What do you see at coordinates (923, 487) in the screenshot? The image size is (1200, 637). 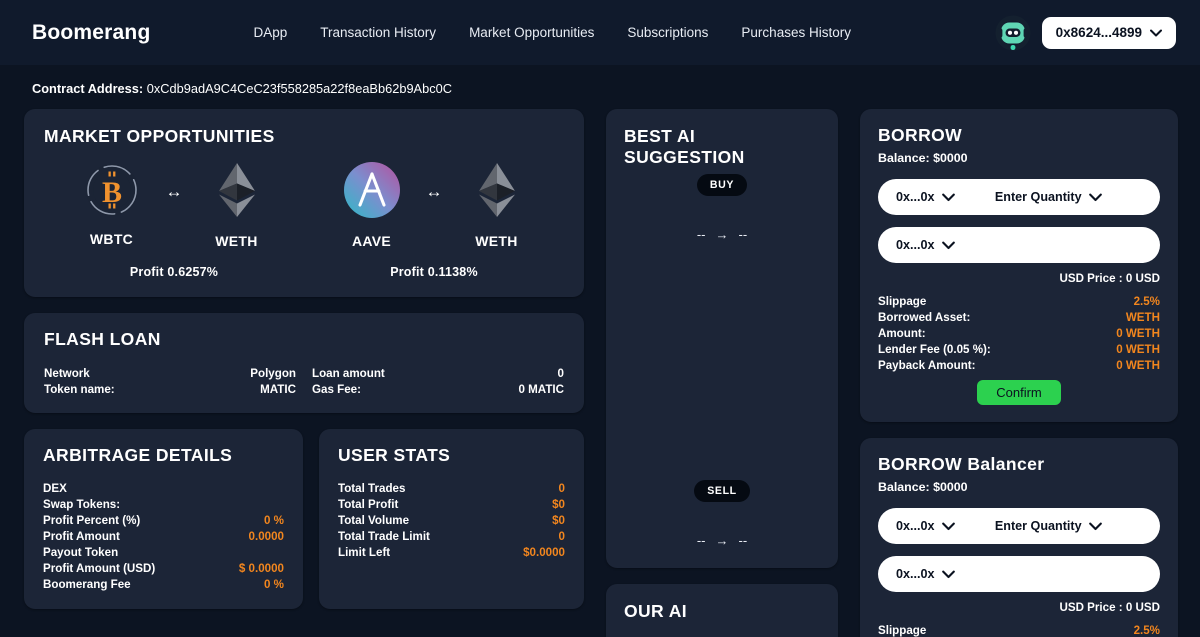 I see `borrow-balancer-balance: Balance: $0000` at bounding box center [923, 487].